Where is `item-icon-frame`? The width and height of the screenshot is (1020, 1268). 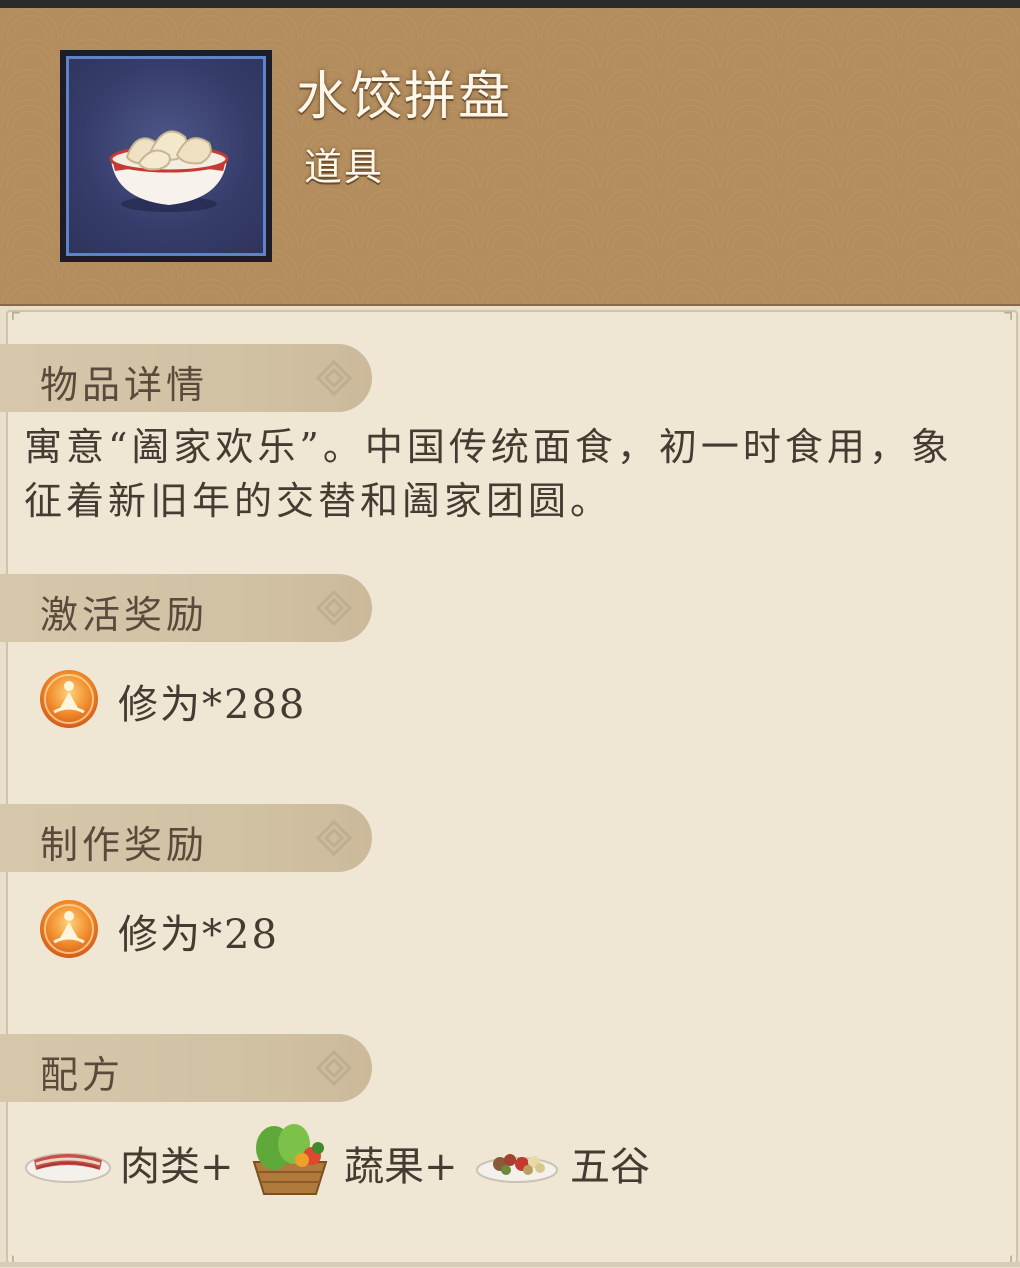 item-icon-frame is located at coordinates (166, 156).